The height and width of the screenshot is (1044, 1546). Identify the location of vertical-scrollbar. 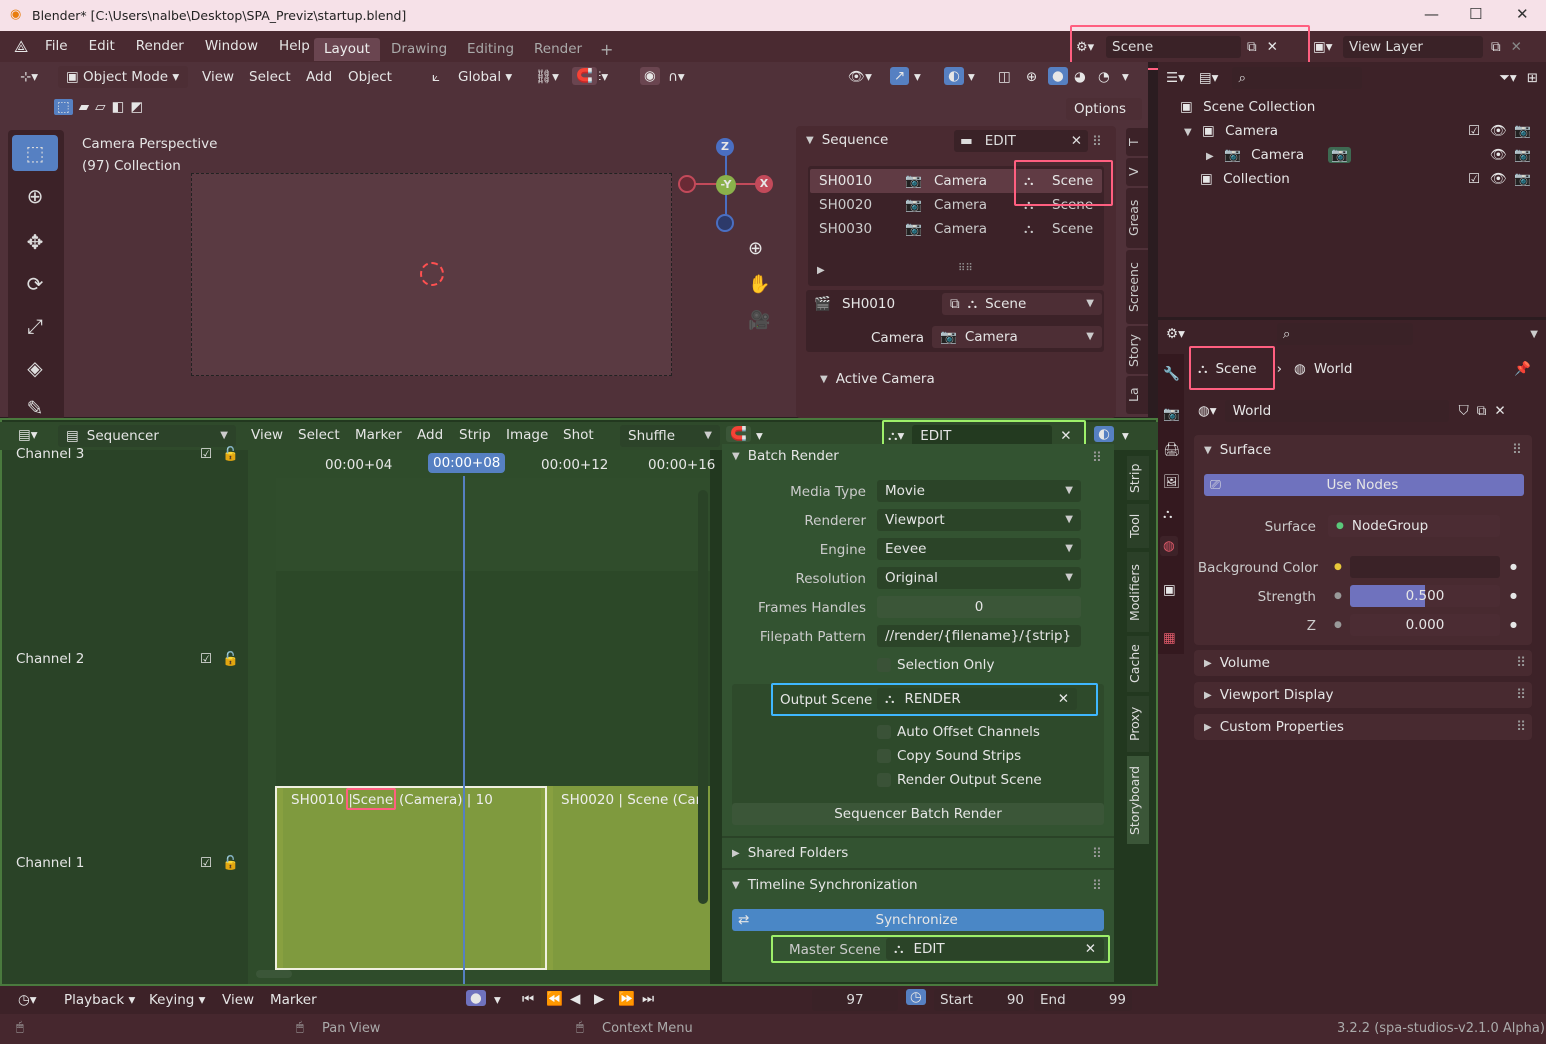
(703, 697).